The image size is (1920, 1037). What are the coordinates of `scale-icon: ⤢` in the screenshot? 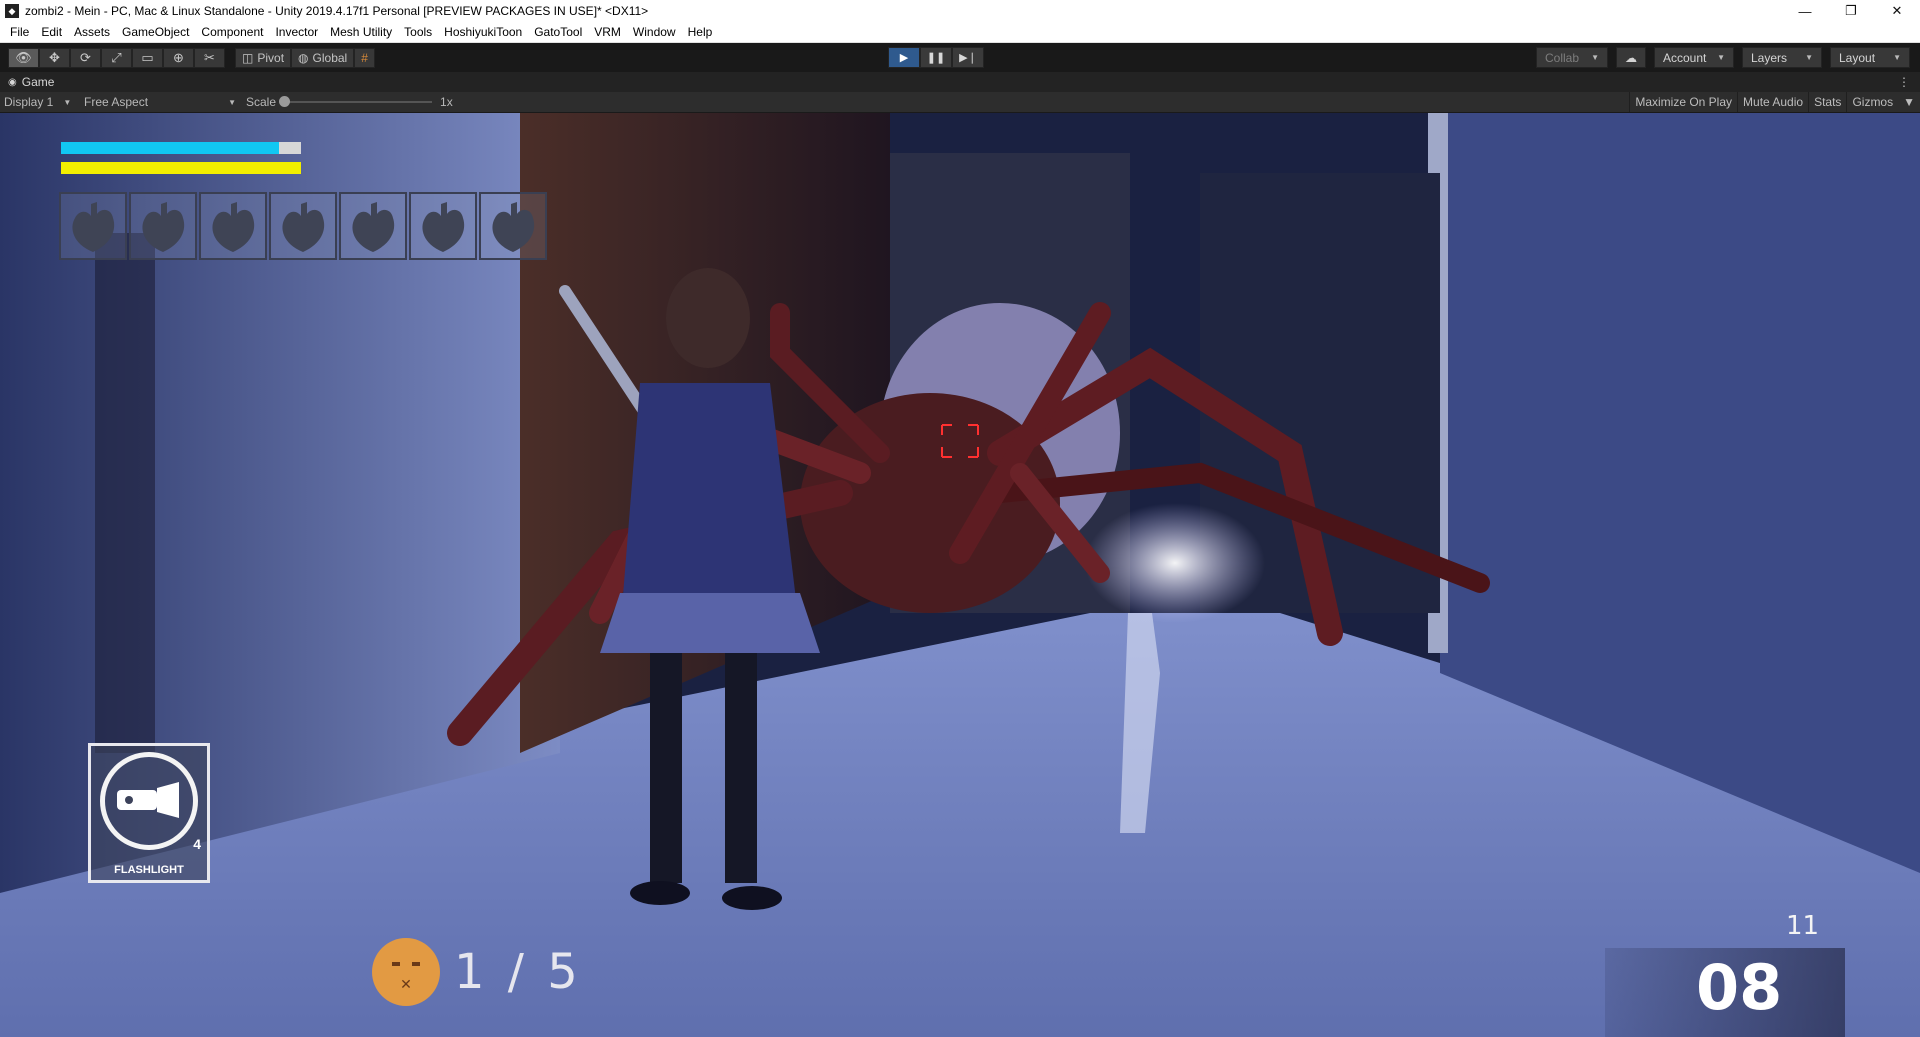 It's located at (116, 57).